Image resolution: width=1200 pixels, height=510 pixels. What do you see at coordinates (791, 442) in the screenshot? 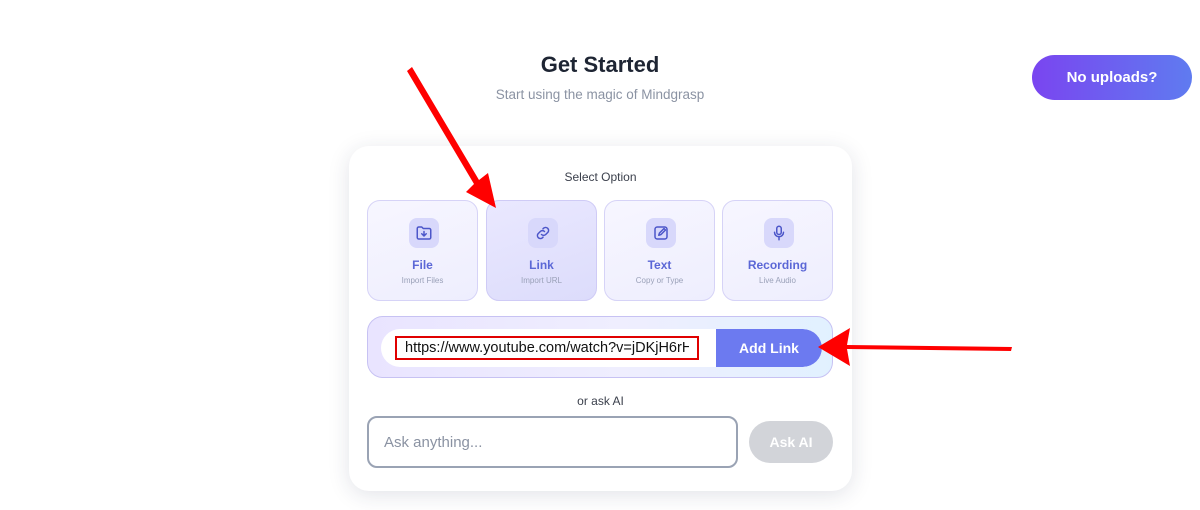
I see `ask-ai-button: Ask AI` at bounding box center [791, 442].